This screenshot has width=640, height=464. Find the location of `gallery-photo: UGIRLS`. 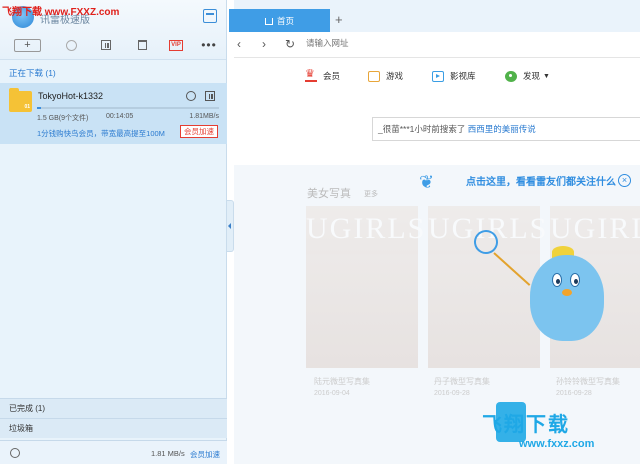

gallery-photo: UGIRLS is located at coordinates (366, 287).